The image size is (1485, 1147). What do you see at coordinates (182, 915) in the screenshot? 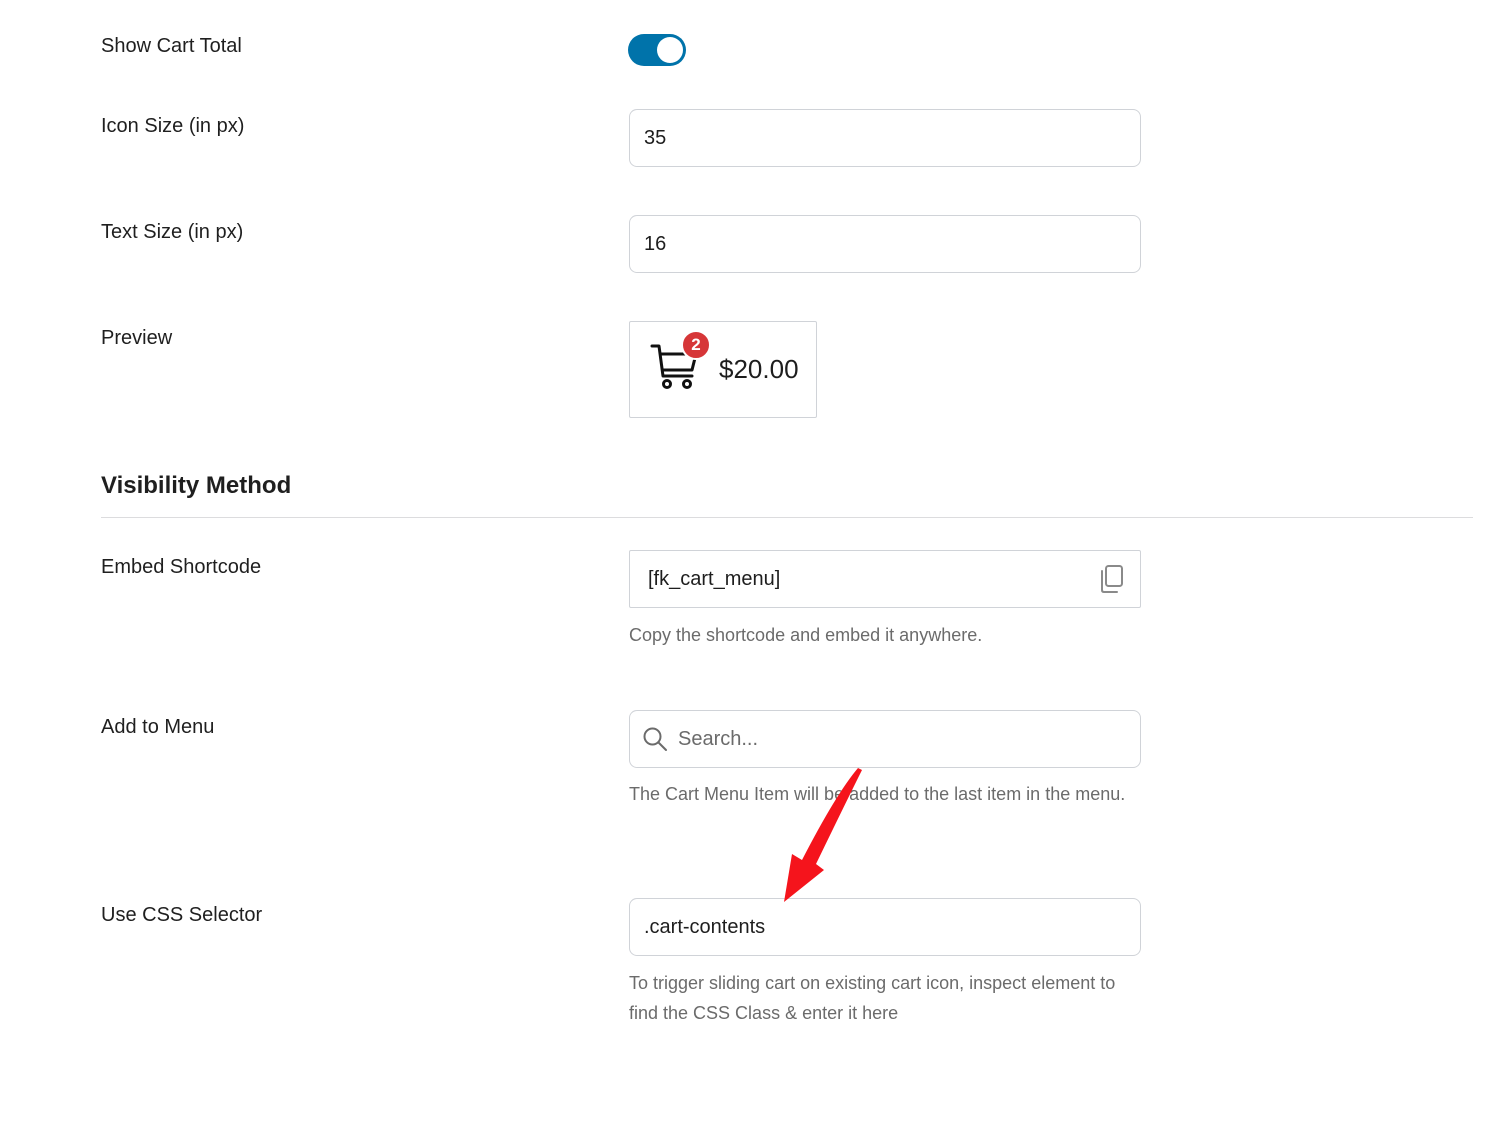
I see `css-selector-label: Use CSS Selector` at bounding box center [182, 915].